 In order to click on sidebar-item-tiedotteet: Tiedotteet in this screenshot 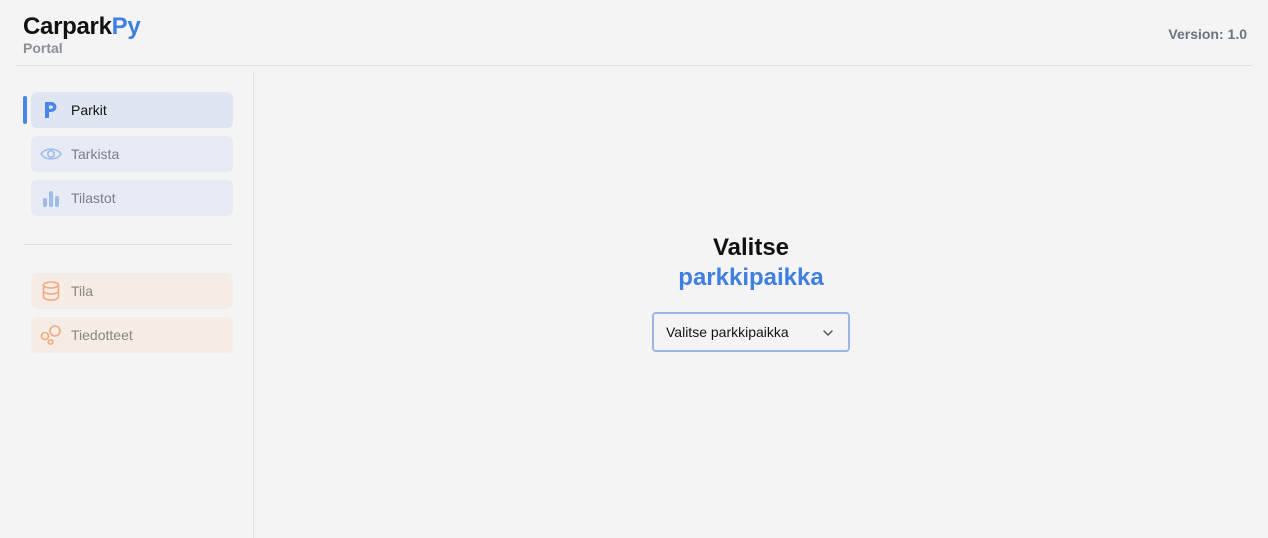, I will do `click(132, 335)`.